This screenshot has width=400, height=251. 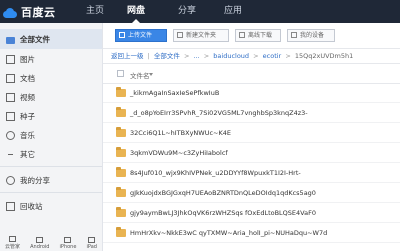 I want to click on sidebar-item-images: 图片, so click(x=51, y=59).